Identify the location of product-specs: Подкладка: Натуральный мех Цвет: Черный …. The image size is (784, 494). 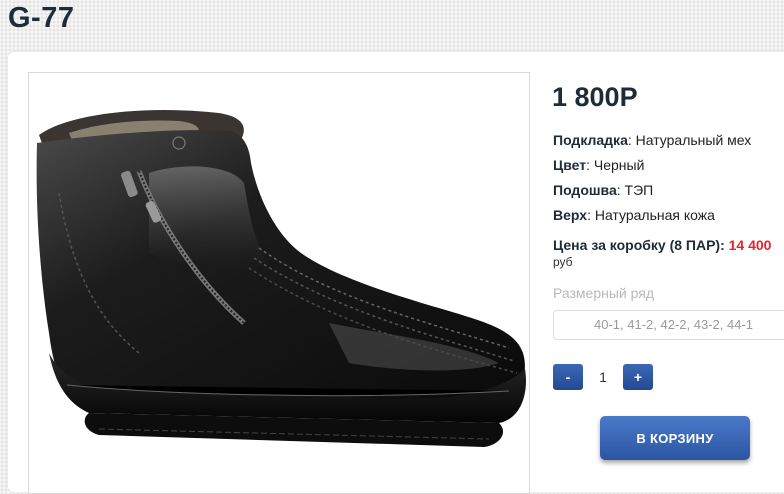
(652, 181).